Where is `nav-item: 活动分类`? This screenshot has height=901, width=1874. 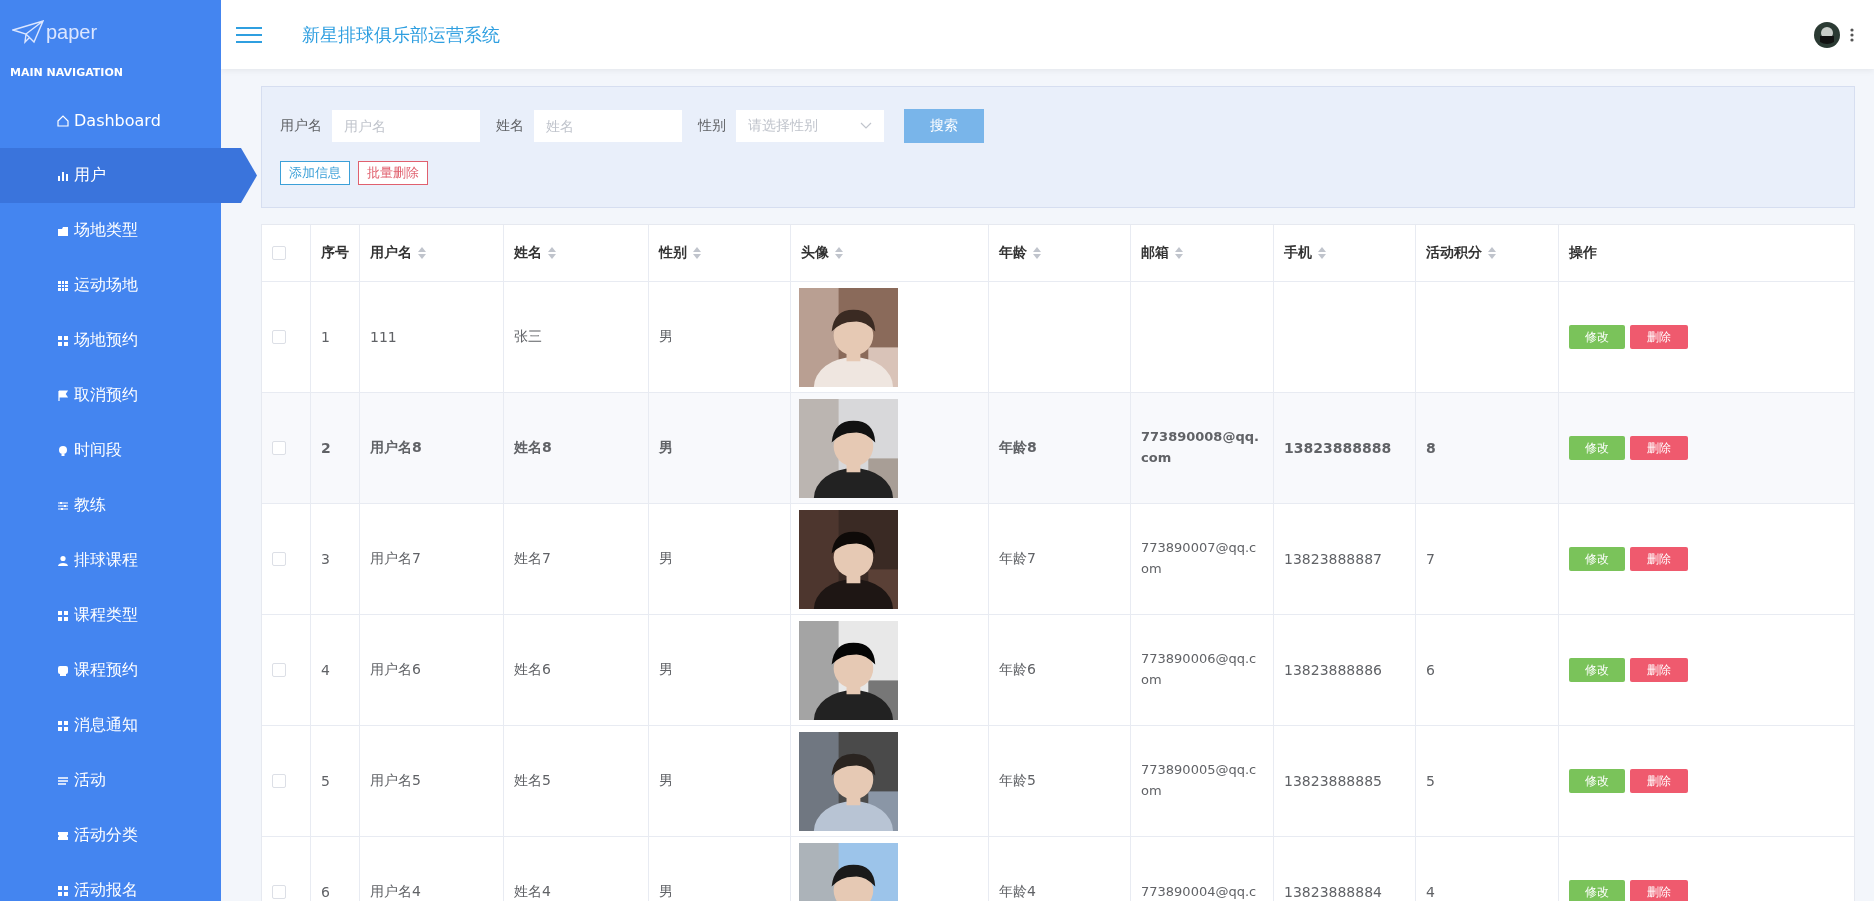
nav-item: 活动分类 is located at coordinates (110, 835).